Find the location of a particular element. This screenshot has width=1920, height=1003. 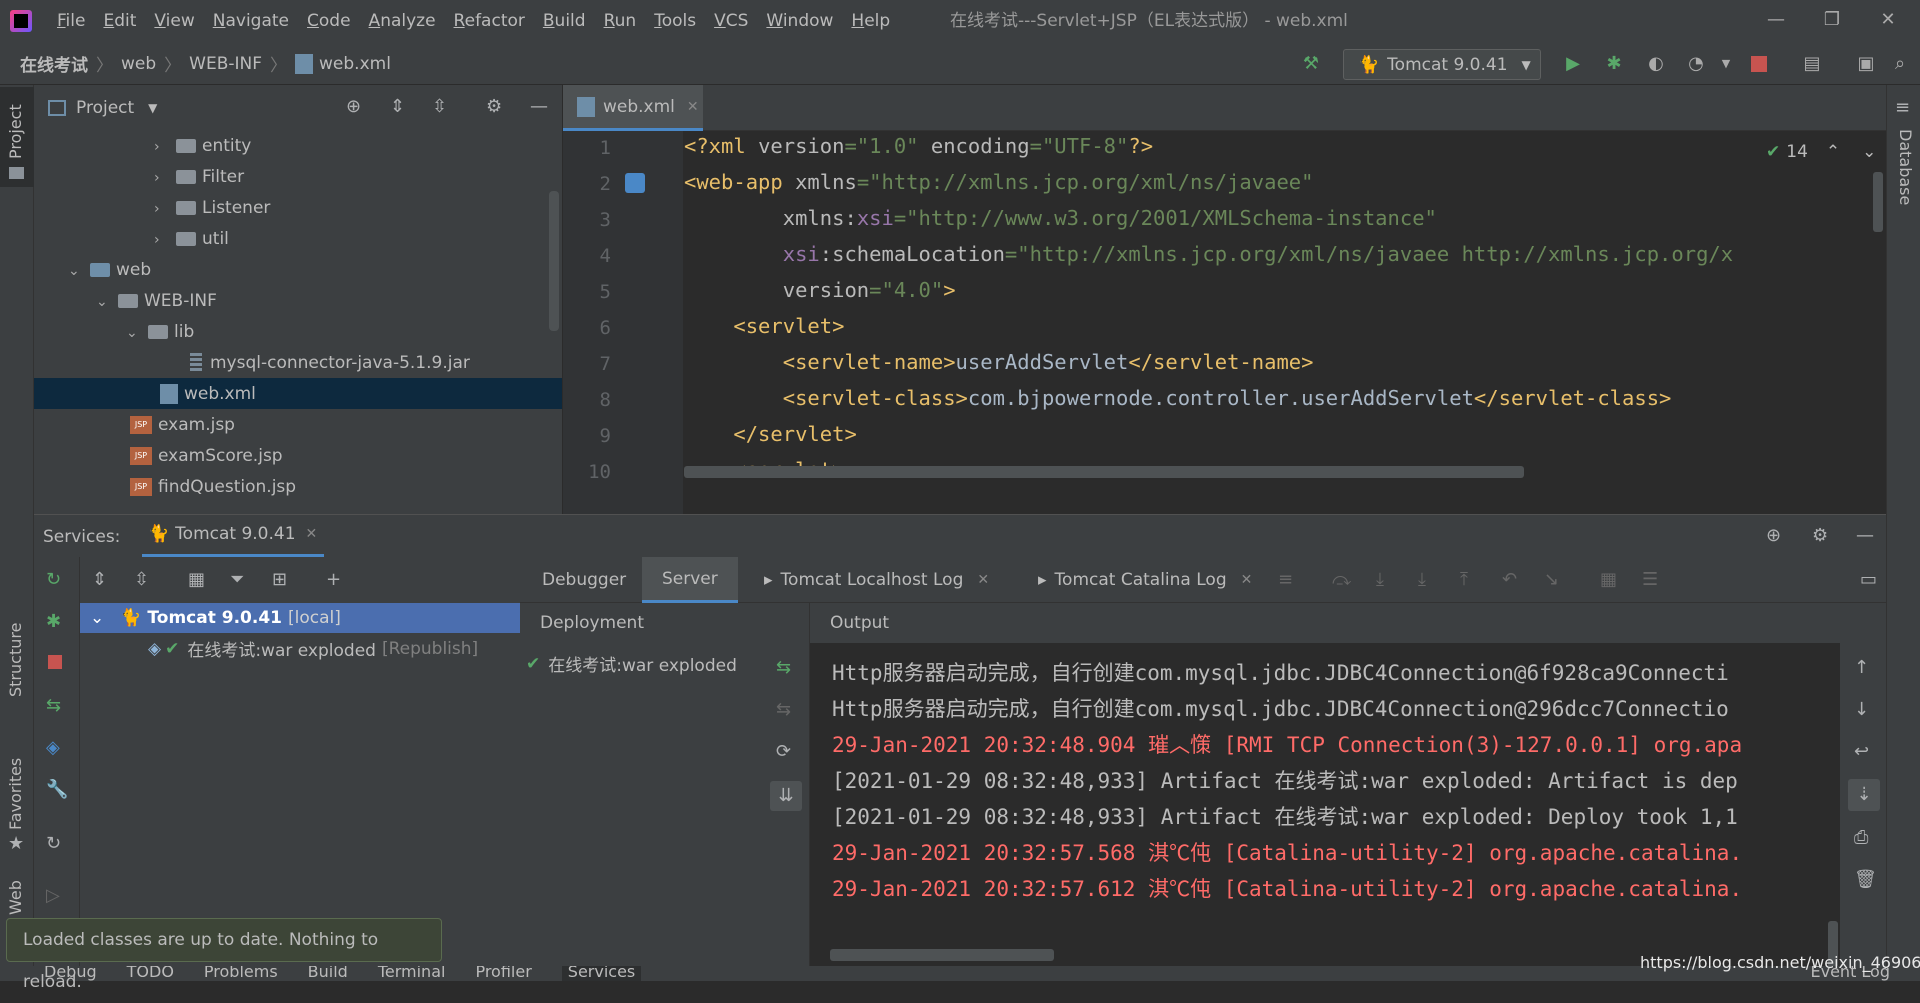

build-hammer-icon: ⚒ is located at coordinates (1311, 64).